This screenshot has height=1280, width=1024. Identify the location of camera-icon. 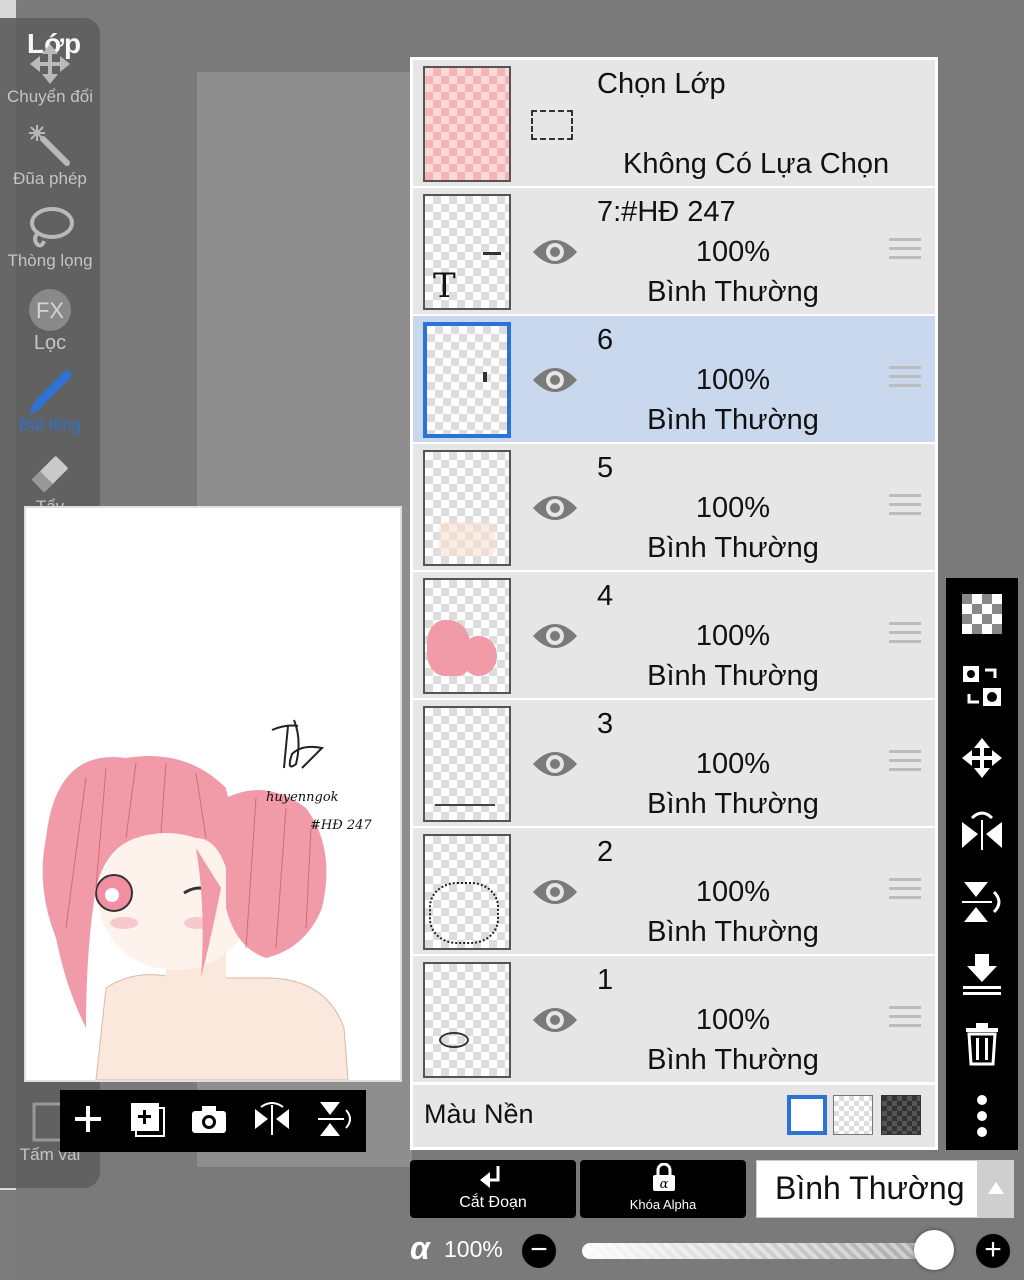
(209, 1121).